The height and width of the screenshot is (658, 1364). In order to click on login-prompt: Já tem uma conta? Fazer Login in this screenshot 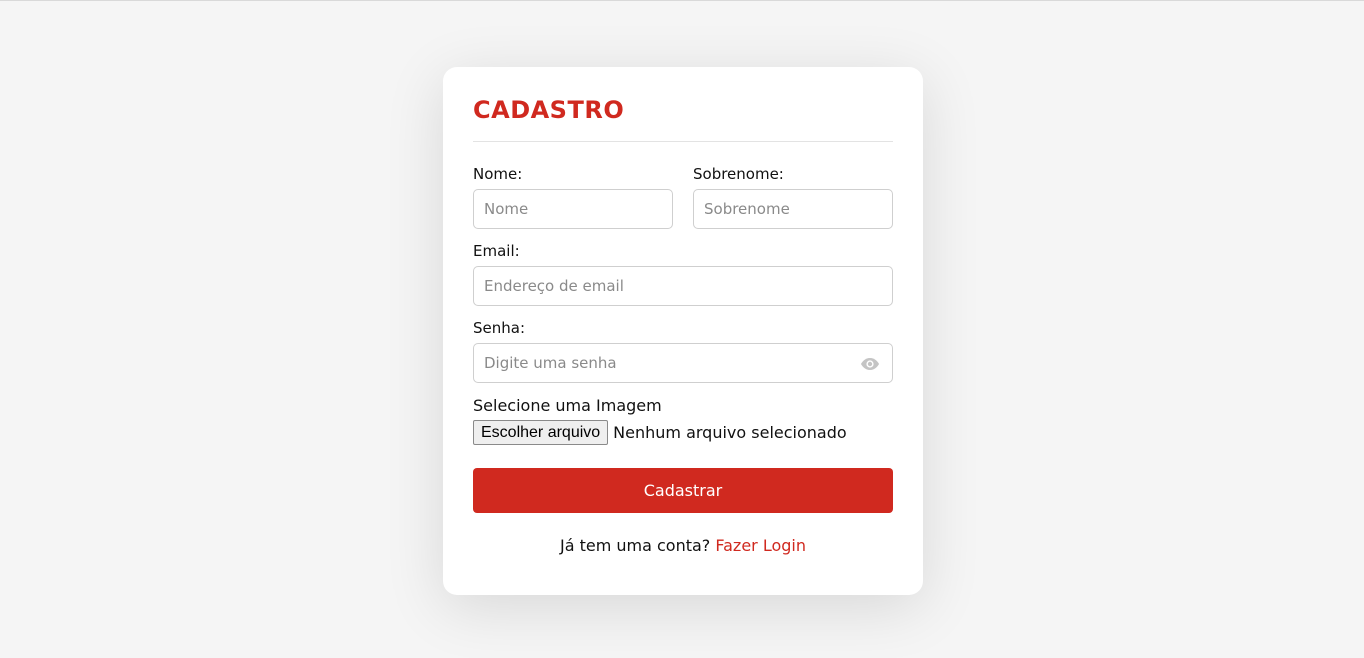, I will do `click(683, 545)`.